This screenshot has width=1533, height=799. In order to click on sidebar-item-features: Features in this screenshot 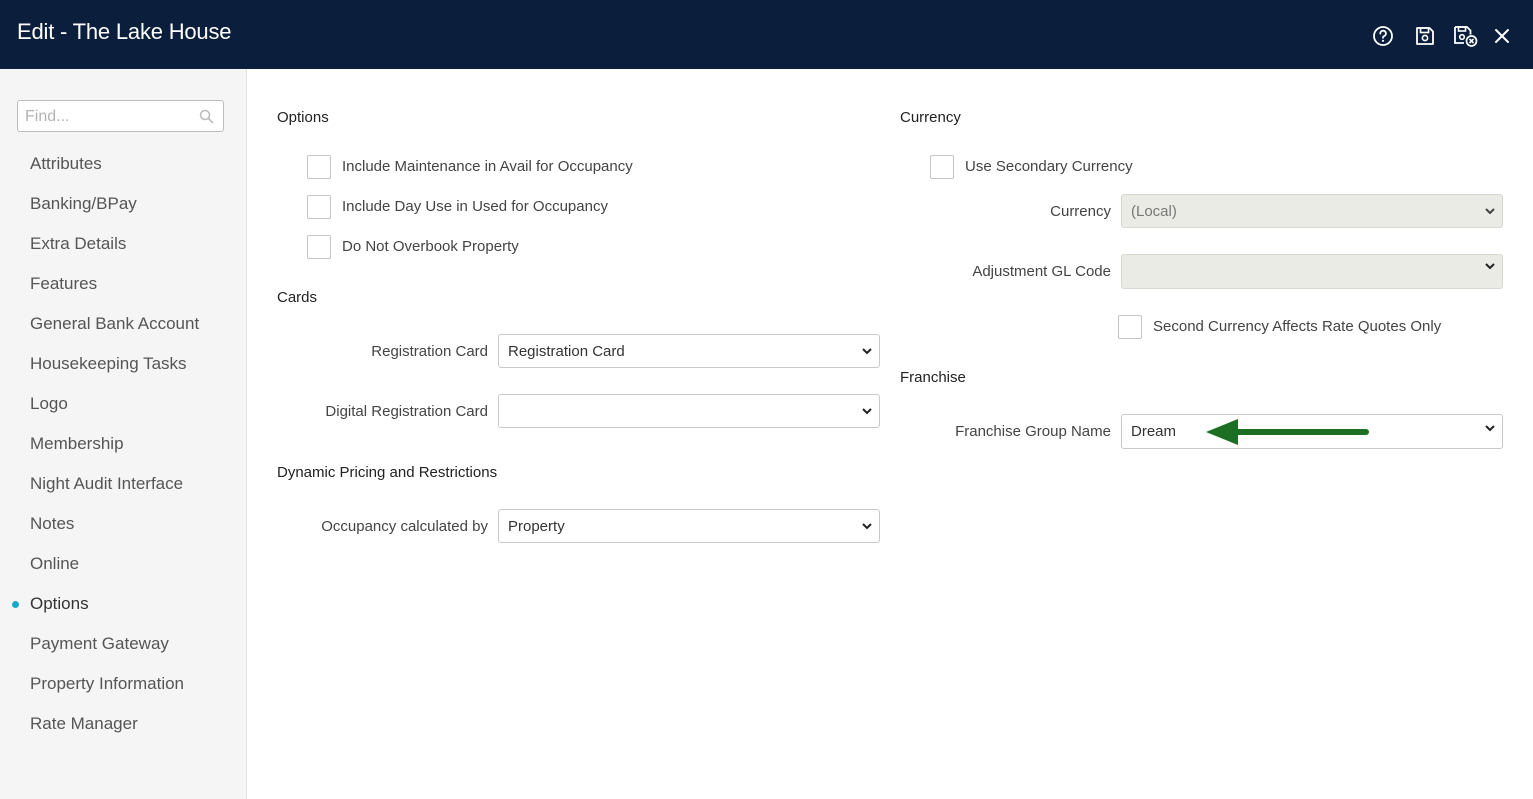, I will do `click(63, 284)`.